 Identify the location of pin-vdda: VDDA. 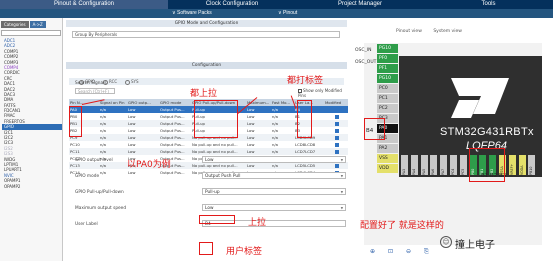
(522, 165).